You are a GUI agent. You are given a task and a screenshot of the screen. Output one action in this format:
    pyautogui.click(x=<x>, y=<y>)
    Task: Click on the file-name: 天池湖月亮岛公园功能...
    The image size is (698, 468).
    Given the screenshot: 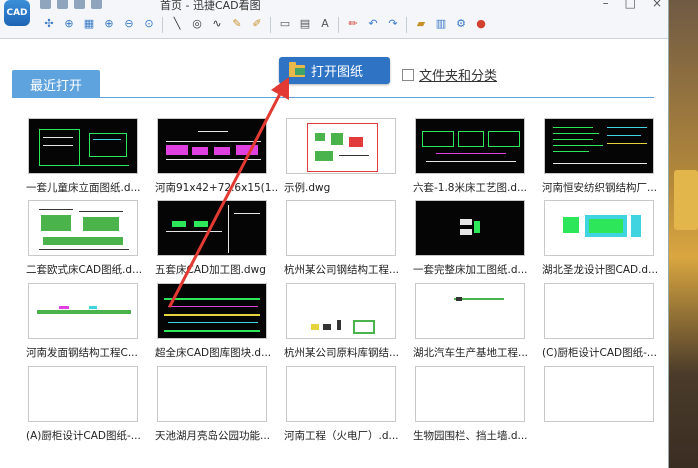 What is the action you would take?
    pyautogui.click(x=213, y=436)
    